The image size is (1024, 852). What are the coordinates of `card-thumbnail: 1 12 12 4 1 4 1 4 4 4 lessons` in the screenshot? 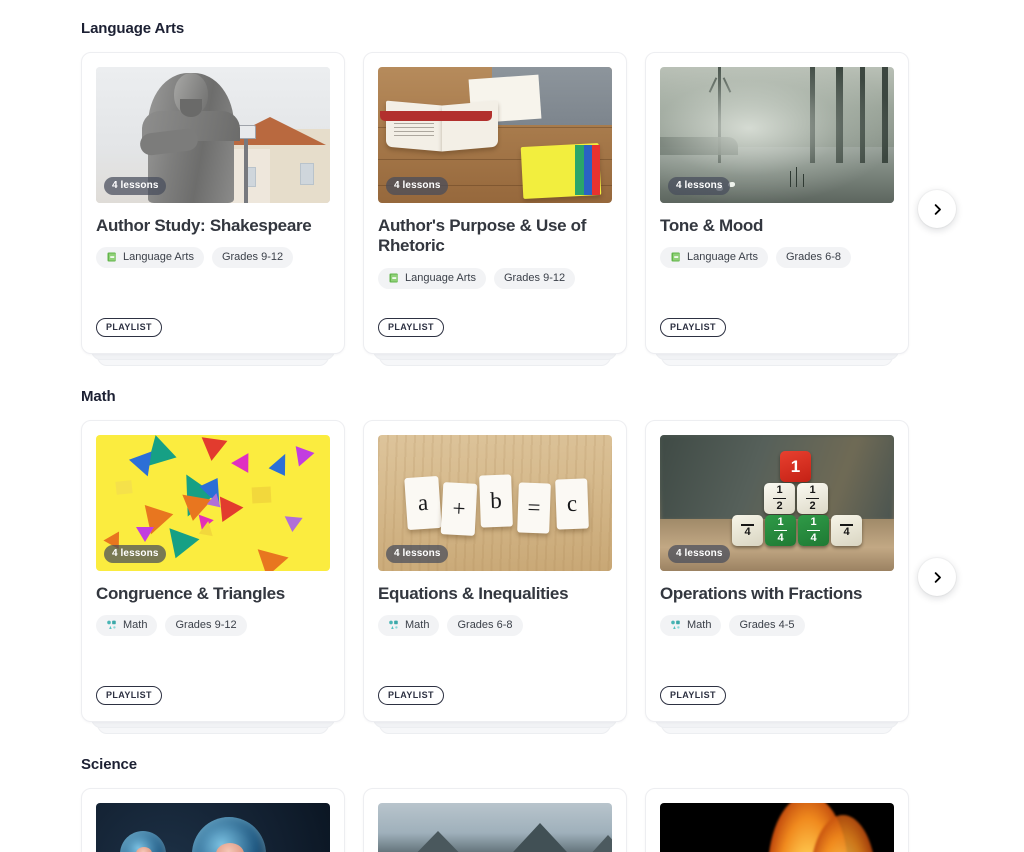 It's located at (777, 503).